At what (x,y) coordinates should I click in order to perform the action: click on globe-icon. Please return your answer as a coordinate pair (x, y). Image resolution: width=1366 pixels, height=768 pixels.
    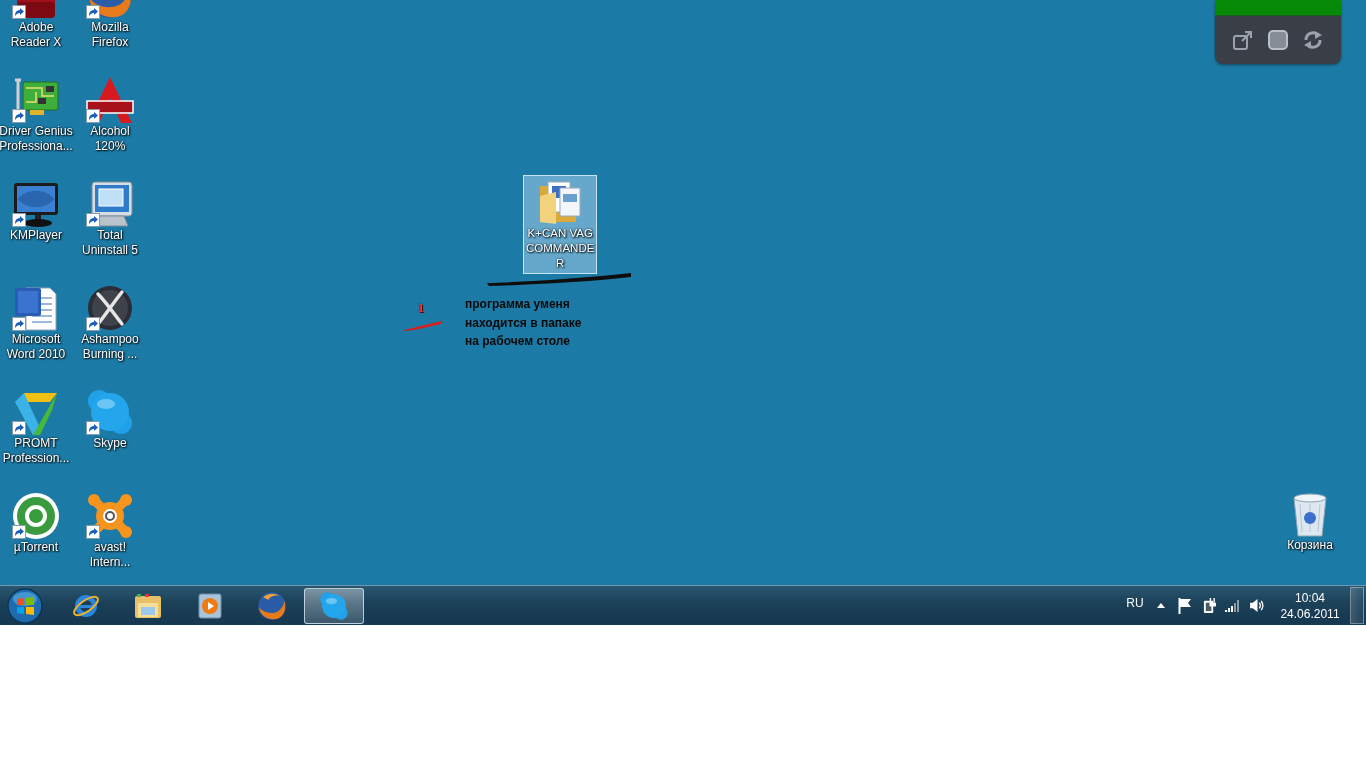
    Looking at the image, I should click on (272, 605).